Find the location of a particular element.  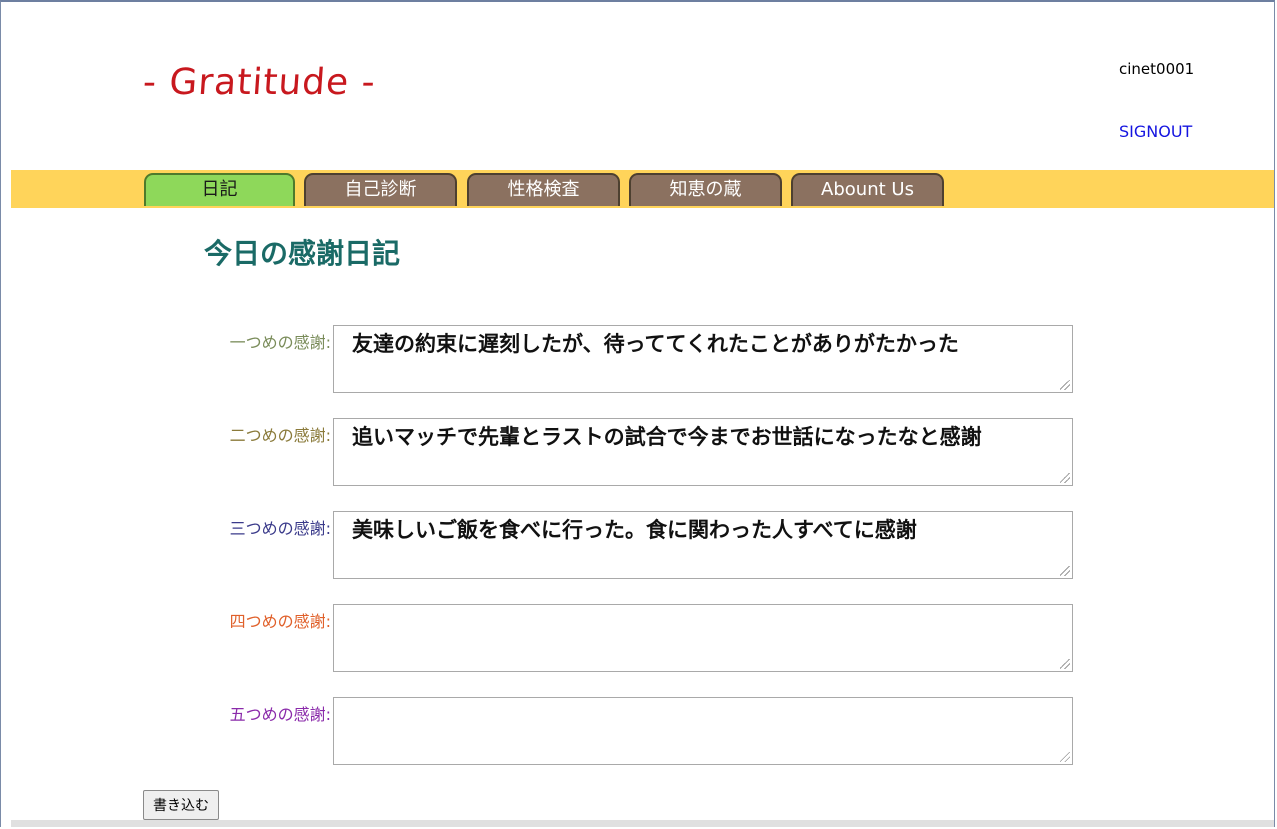

gratitude-field-3: 美味しいご飯を食べに行った。食に関わった人すべてに感謝 is located at coordinates (703, 545).